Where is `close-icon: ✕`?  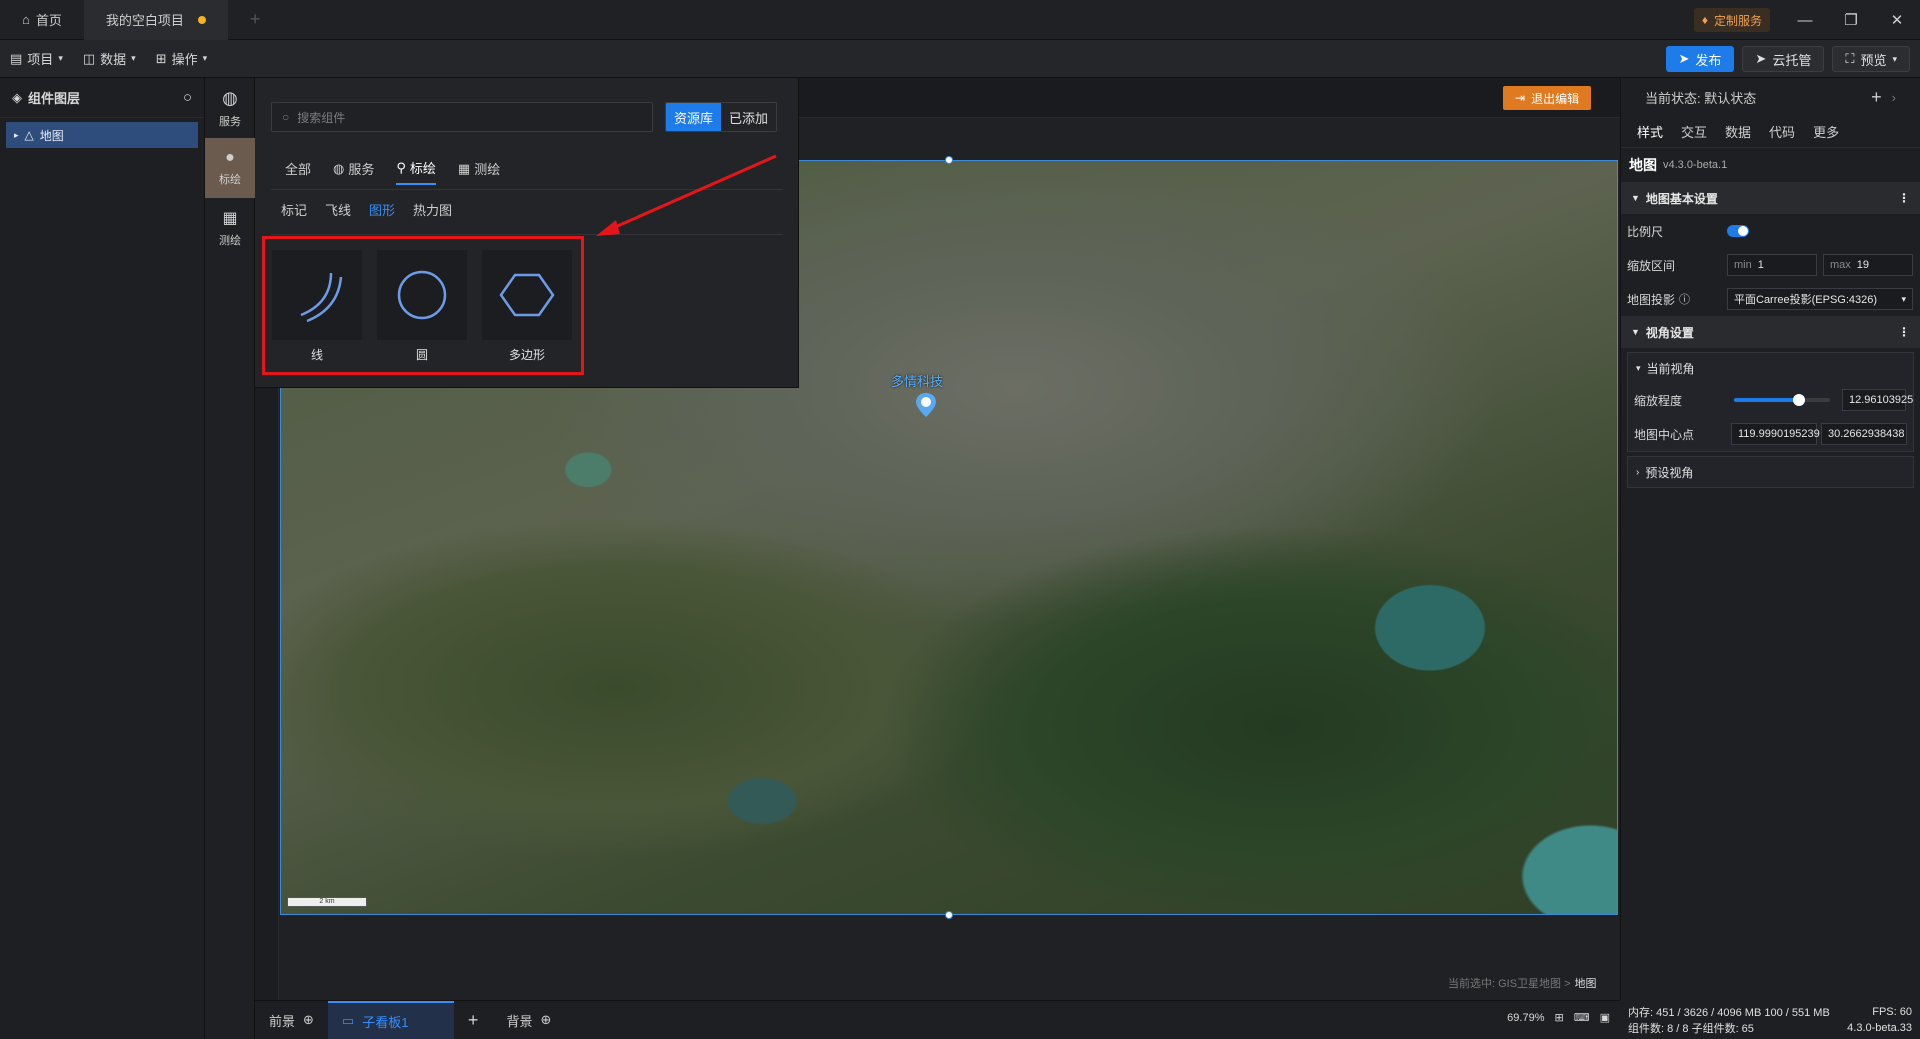 close-icon: ✕ is located at coordinates (1897, 20).